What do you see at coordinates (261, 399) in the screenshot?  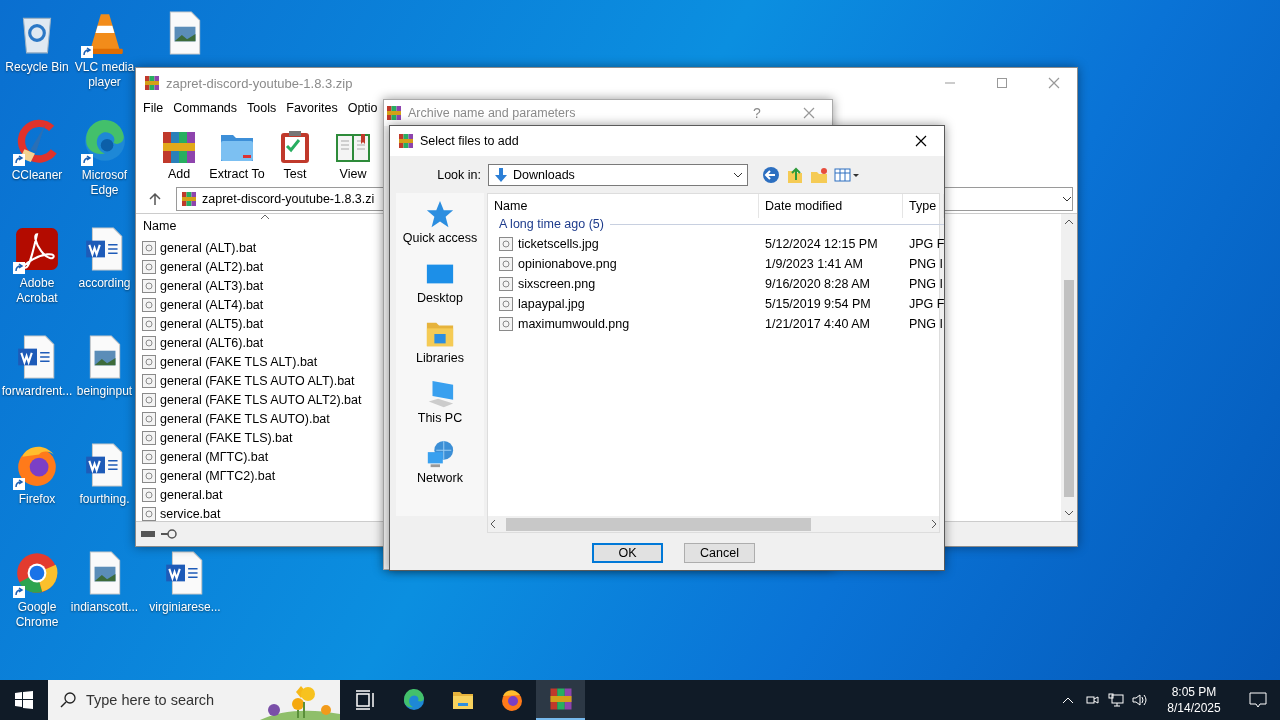 I see `file-name: general (FAKE TLS AUTO ALT2).bat` at bounding box center [261, 399].